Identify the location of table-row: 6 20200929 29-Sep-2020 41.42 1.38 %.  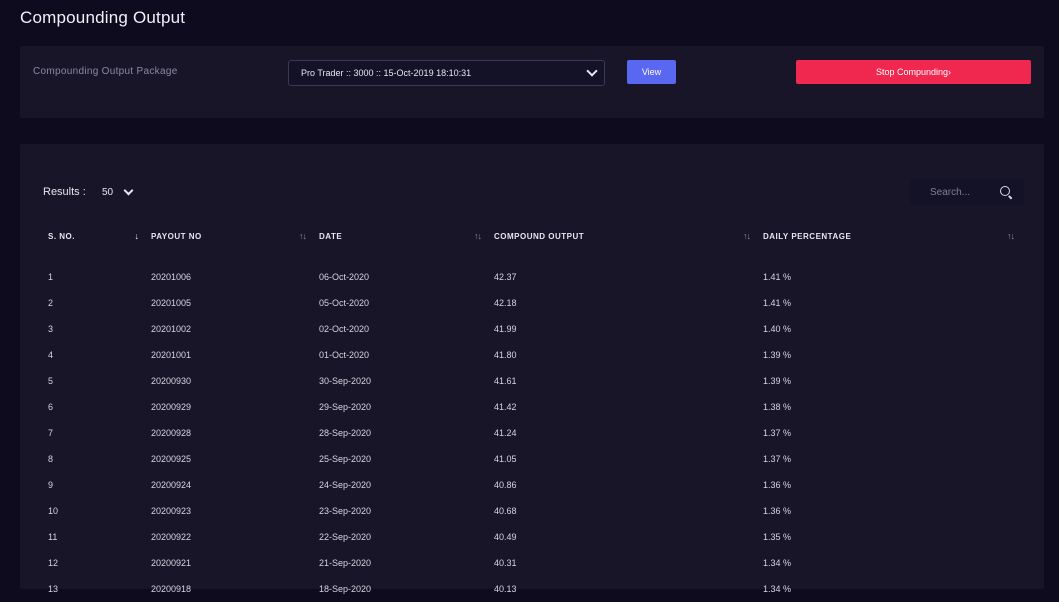
(532, 407).